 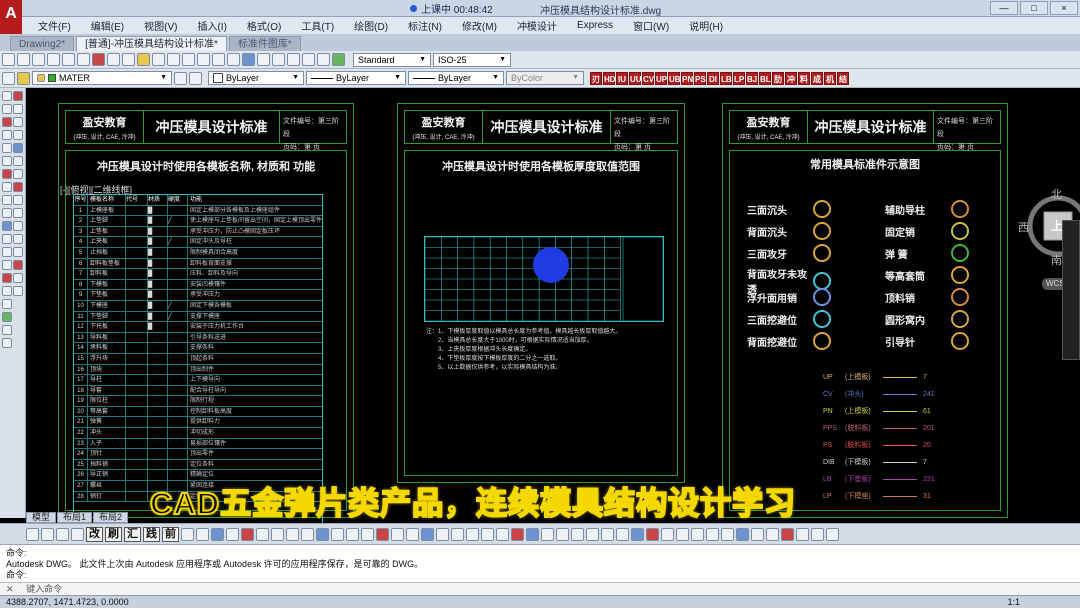 What do you see at coordinates (264, 43) in the screenshot?
I see `tab-standard-library: 标准件图库*` at bounding box center [264, 43].